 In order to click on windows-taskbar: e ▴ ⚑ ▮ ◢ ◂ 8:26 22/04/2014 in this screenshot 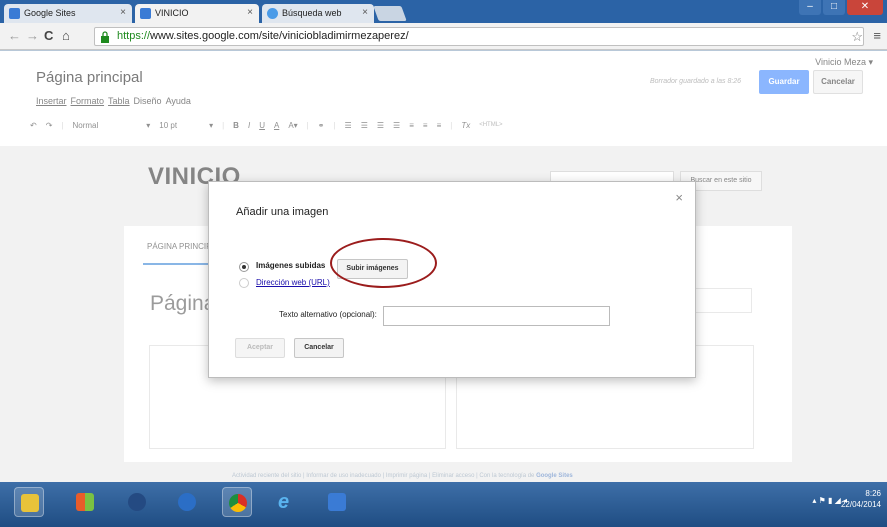, I will do `click(443, 504)`.